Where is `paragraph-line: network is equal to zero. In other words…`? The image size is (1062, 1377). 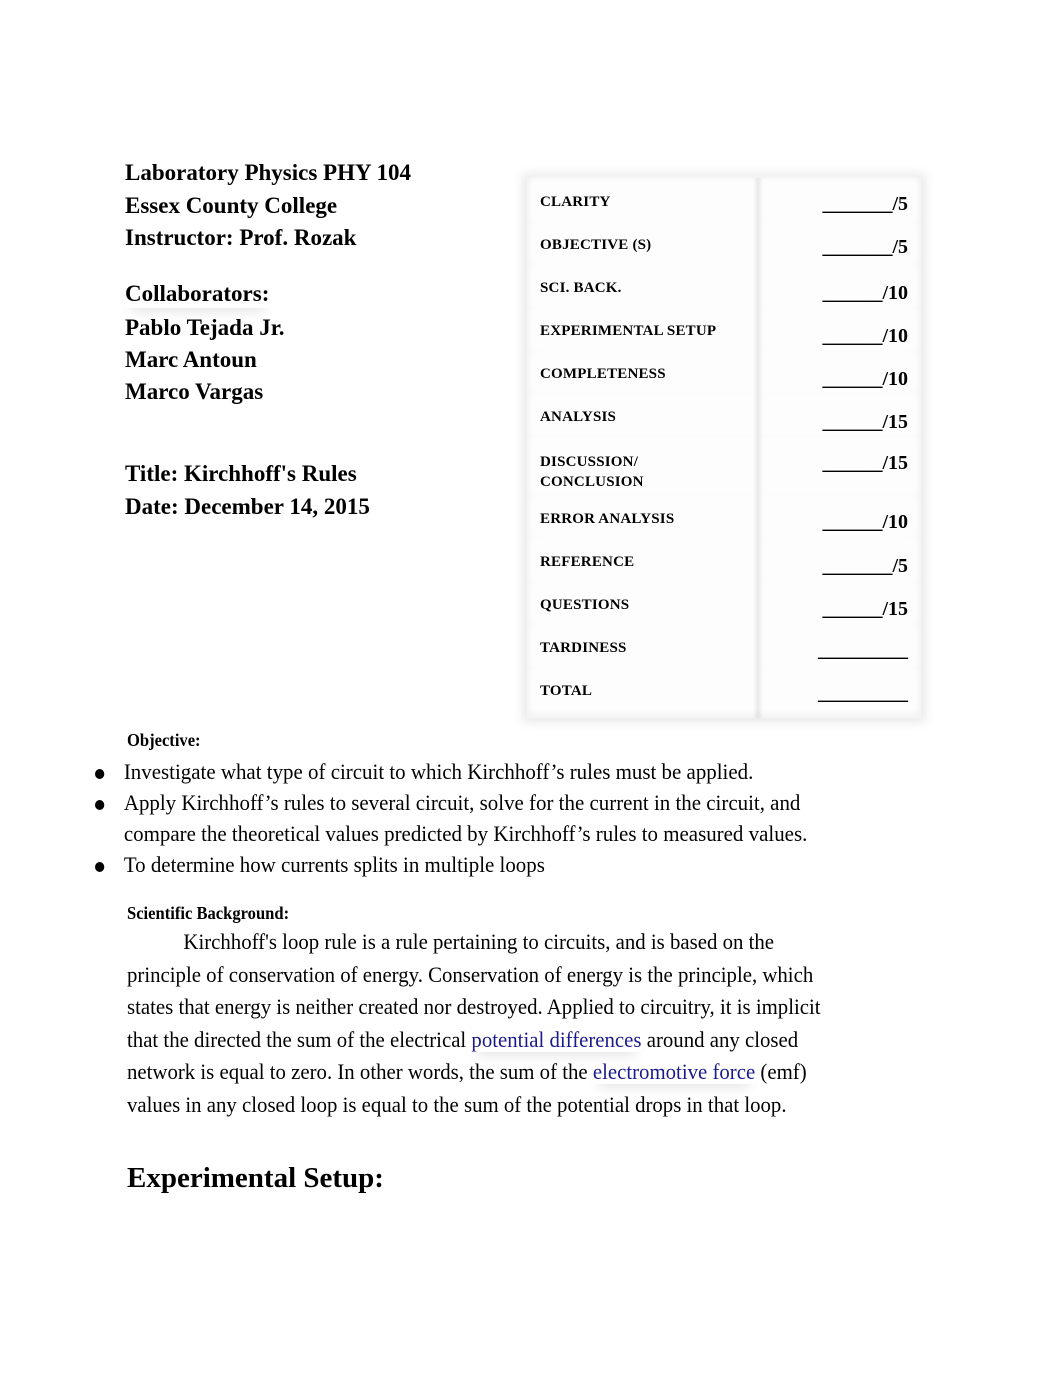 paragraph-line: network is equal to zero. In other words… is located at coordinates (467, 1071).